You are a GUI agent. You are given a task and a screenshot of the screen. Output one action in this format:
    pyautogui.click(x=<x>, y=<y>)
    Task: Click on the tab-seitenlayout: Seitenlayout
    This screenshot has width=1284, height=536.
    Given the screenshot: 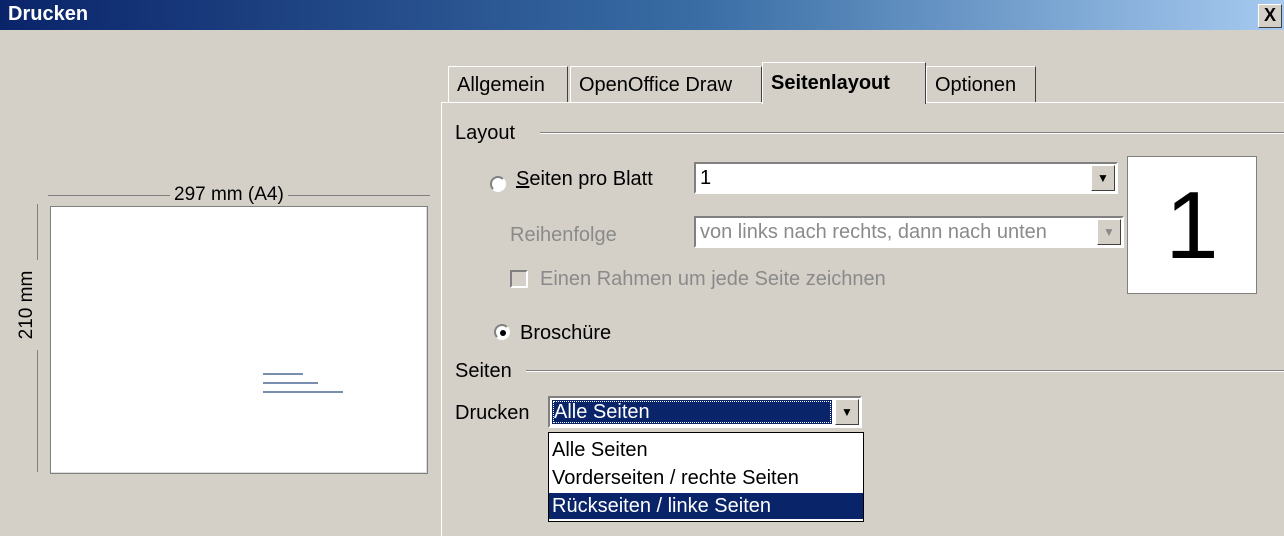 What is the action you would take?
    pyautogui.click(x=844, y=83)
    